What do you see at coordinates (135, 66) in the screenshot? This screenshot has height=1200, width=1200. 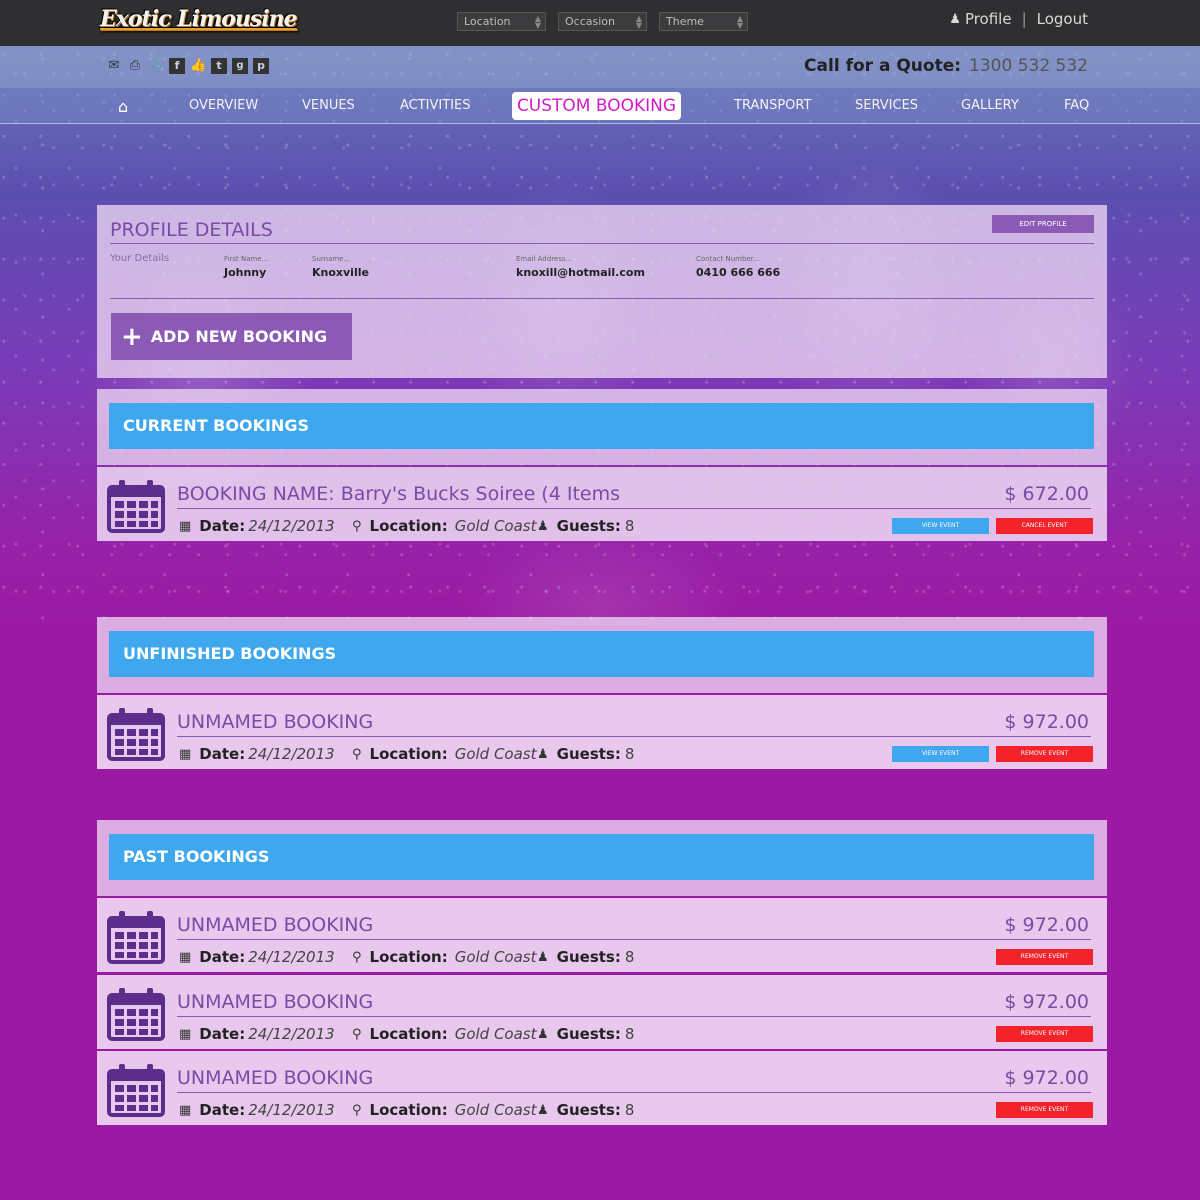 I see `print-icon: ⎙` at bounding box center [135, 66].